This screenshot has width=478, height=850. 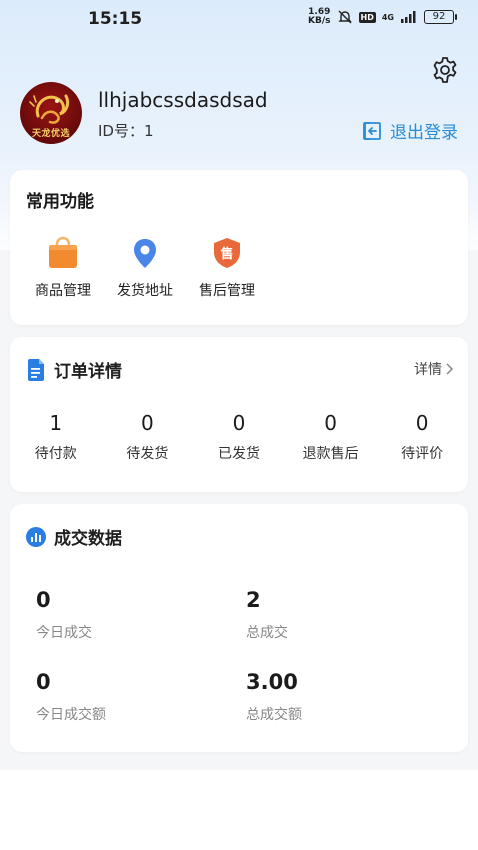 What do you see at coordinates (422, 454) in the screenshot?
I see `order-status-label: 待评价` at bounding box center [422, 454].